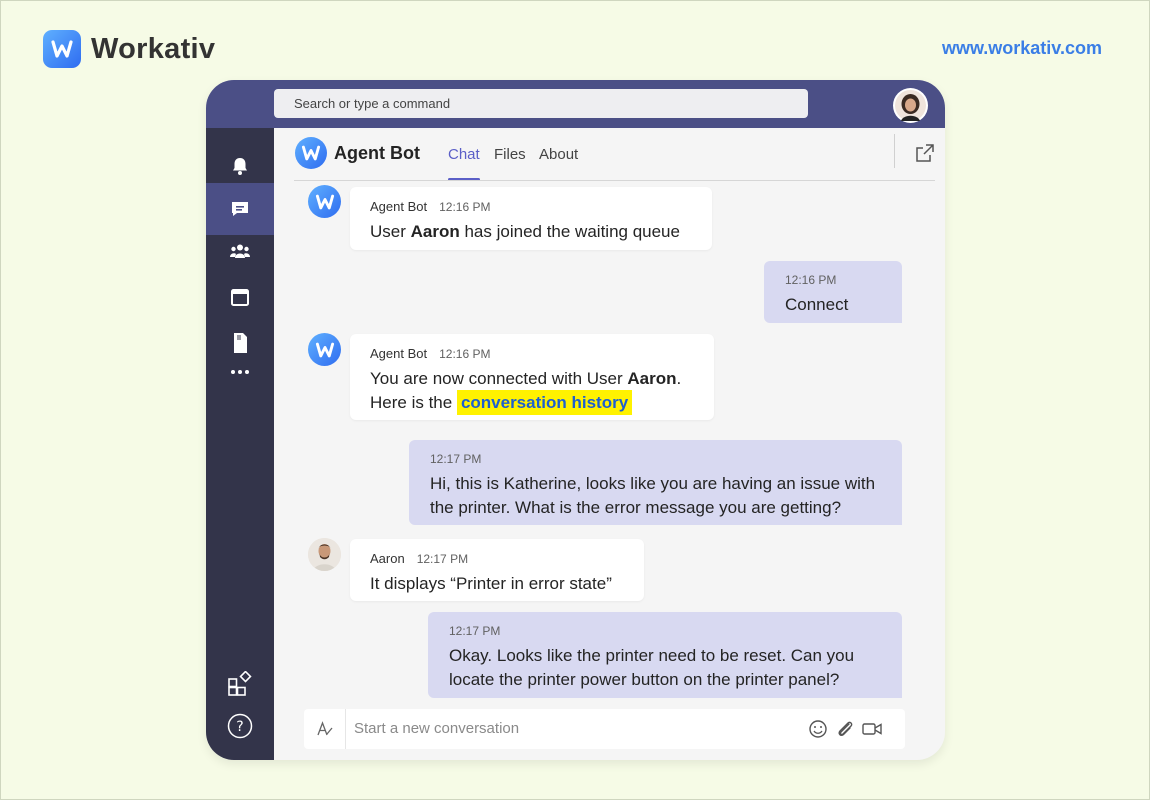 The width and height of the screenshot is (1150, 800). What do you see at coordinates (910, 105) in the screenshot?
I see `user-avatar` at bounding box center [910, 105].